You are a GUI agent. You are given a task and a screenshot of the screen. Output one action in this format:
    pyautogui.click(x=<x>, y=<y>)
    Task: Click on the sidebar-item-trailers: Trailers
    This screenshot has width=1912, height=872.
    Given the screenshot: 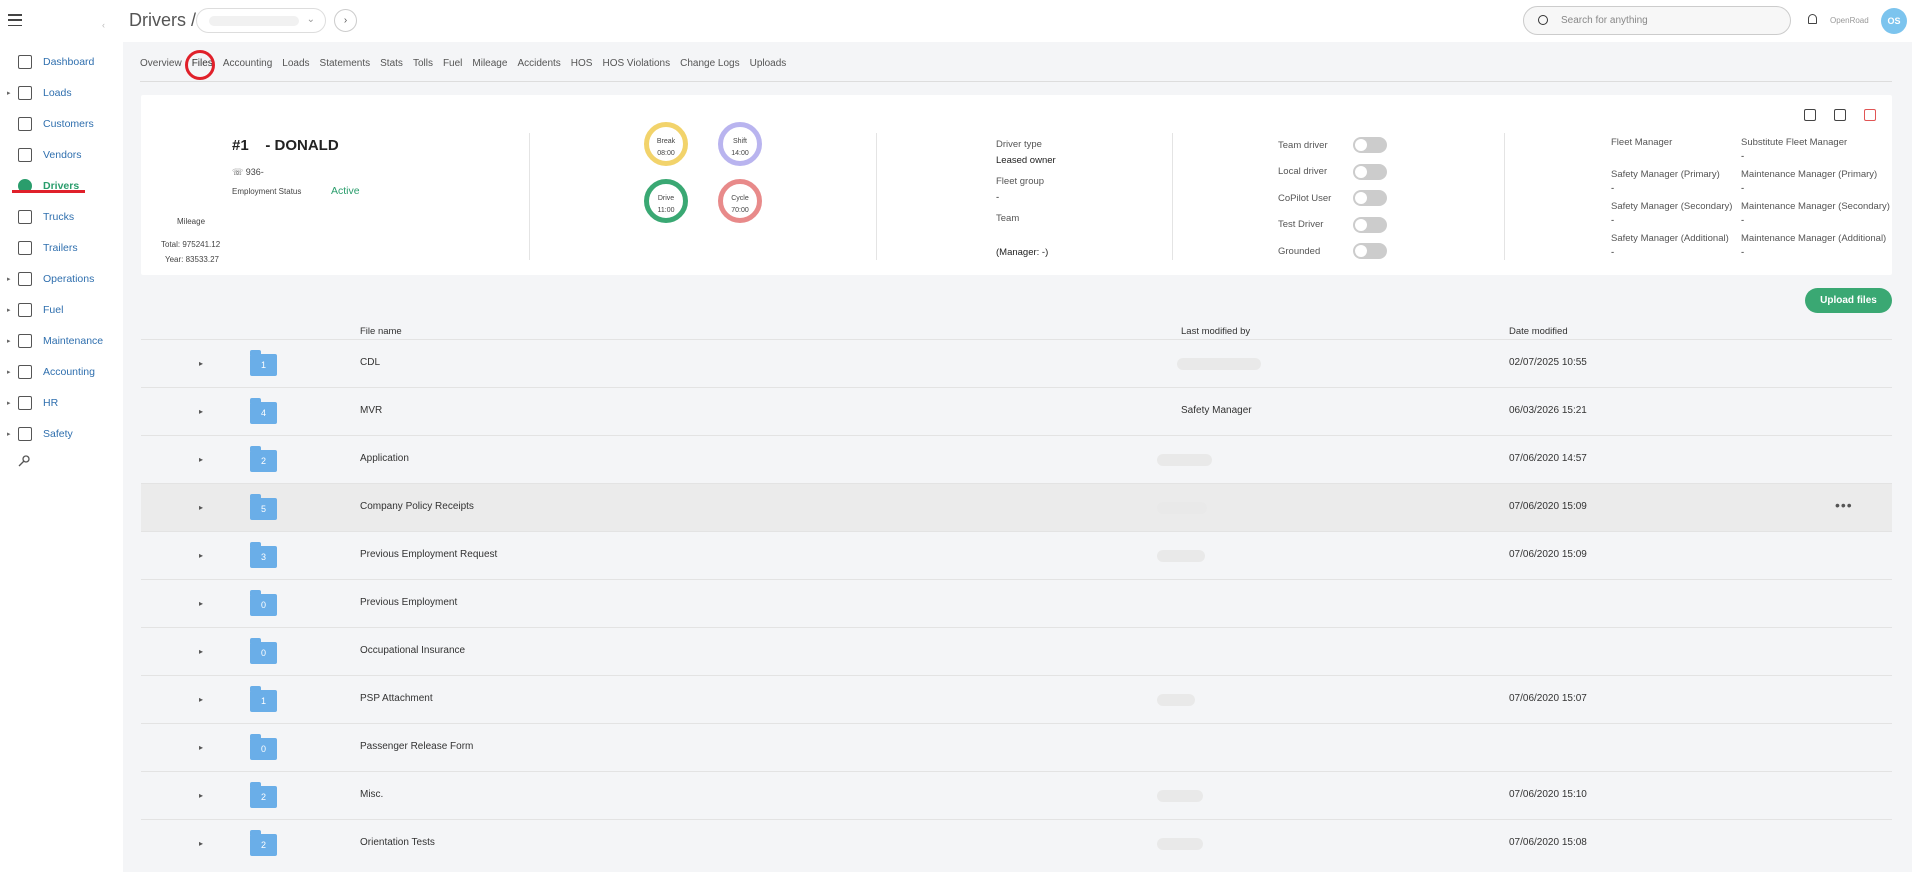 What is the action you would take?
    pyautogui.click(x=61, y=247)
    